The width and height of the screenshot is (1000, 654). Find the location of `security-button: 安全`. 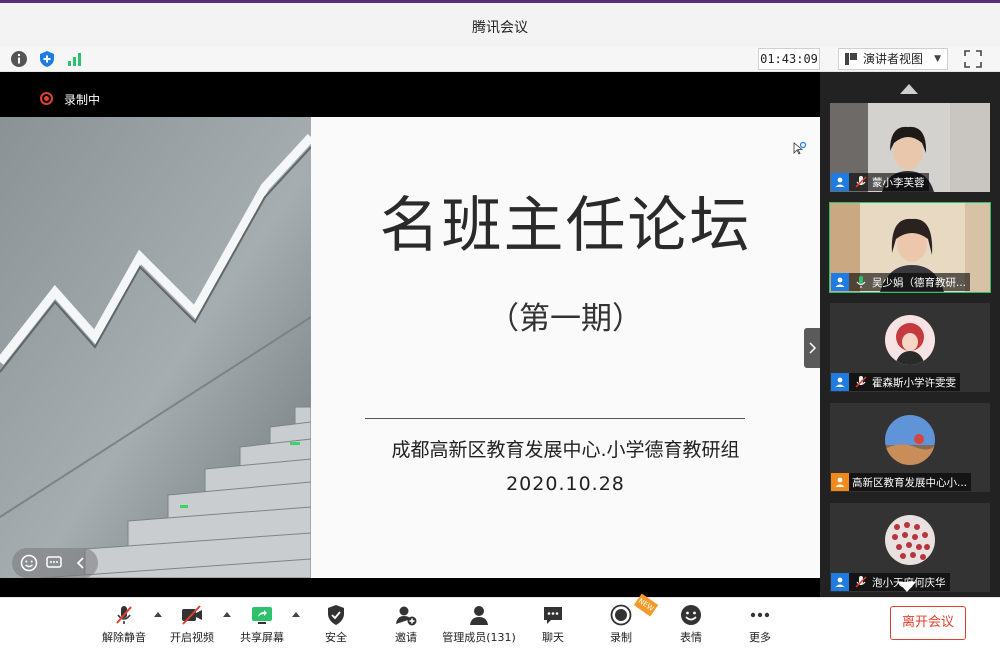

security-button: 安全 is located at coordinates (336, 627).